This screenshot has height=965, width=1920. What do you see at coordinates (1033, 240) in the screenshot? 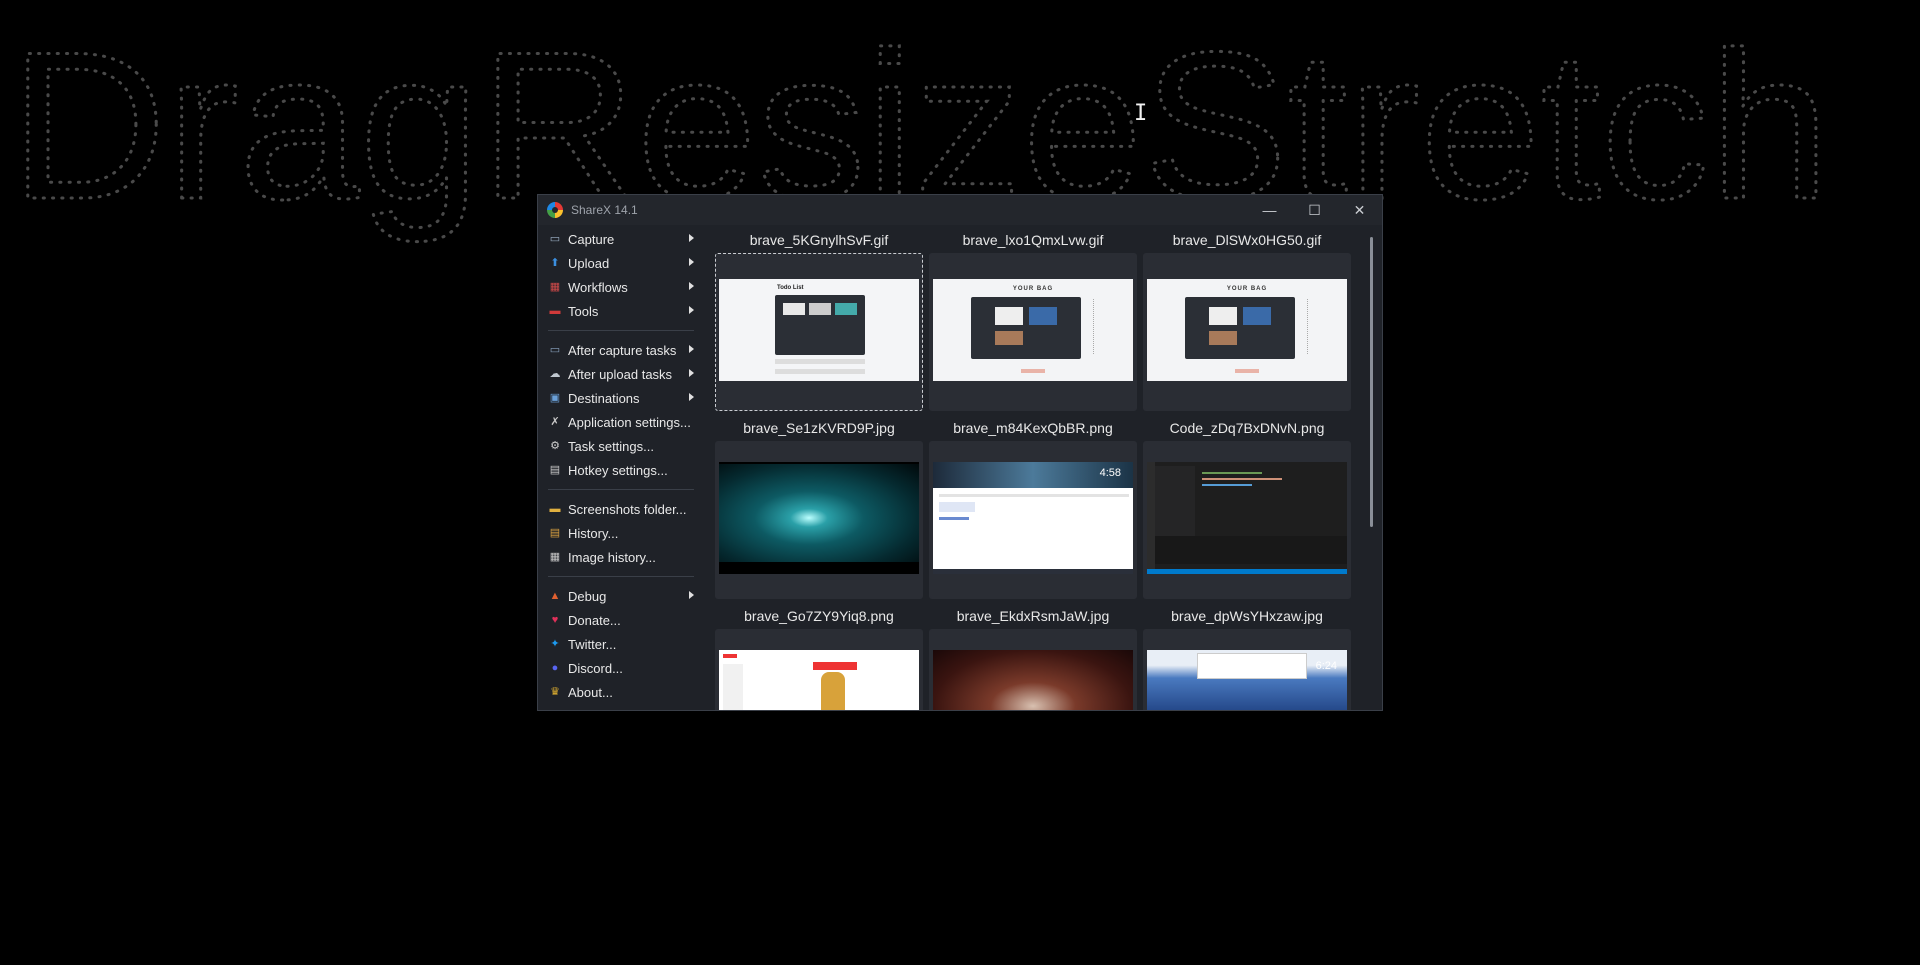
I see `file-name: brave_lxo1QmxLvw.gif` at bounding box center [1033, 240].